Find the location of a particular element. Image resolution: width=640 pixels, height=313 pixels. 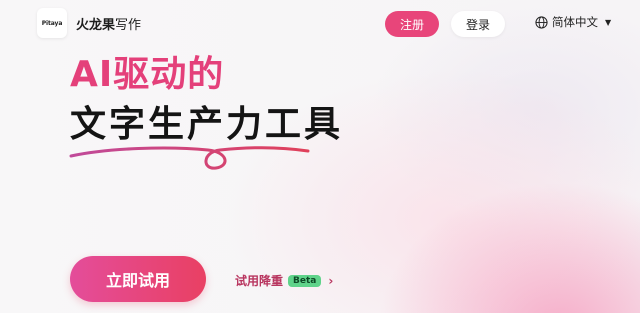

chevron-right-icon: › is located at coordinates (331, 280).